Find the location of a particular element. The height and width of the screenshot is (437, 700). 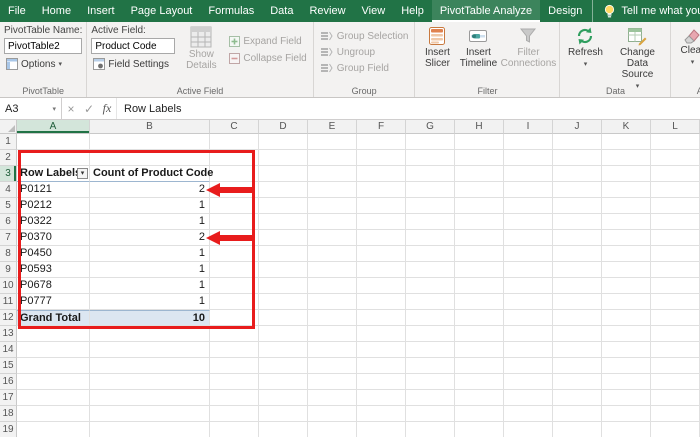

cell-I14 is located at coordinates (528, 350).